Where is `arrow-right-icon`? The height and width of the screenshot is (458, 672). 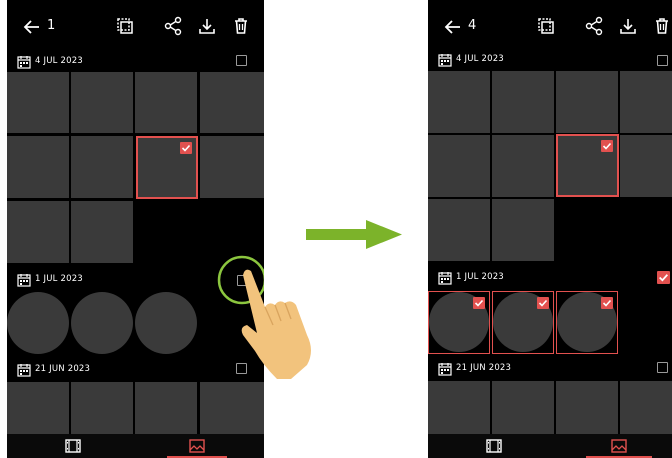 arrow-right-icon is located at coordinates (354, 234).